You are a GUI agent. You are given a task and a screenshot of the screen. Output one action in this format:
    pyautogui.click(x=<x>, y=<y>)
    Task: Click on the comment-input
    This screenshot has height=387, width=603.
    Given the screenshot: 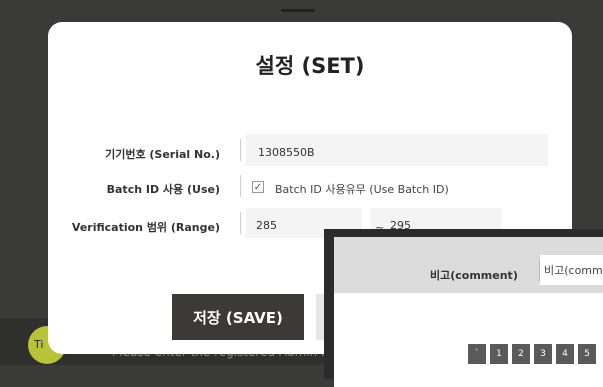 What is the action you would take?
    pyautogui.click(x=571, y=270)
    